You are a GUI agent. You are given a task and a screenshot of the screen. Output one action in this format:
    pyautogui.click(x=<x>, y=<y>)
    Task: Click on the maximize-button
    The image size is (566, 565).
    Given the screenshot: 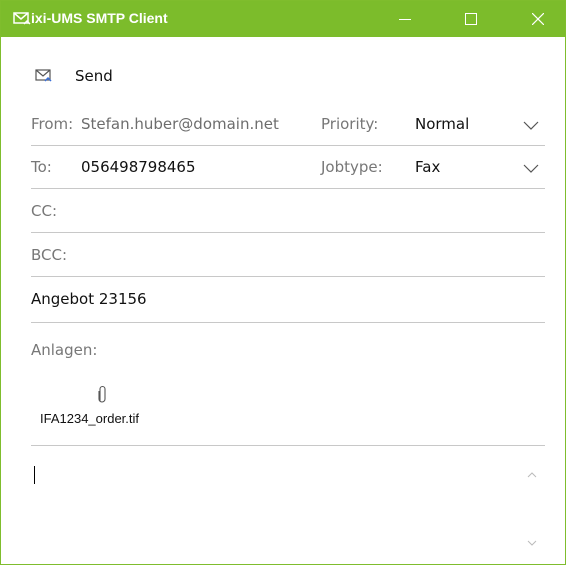 What is the action you would take?
    pyautogui.click(x=471, y=19)
    